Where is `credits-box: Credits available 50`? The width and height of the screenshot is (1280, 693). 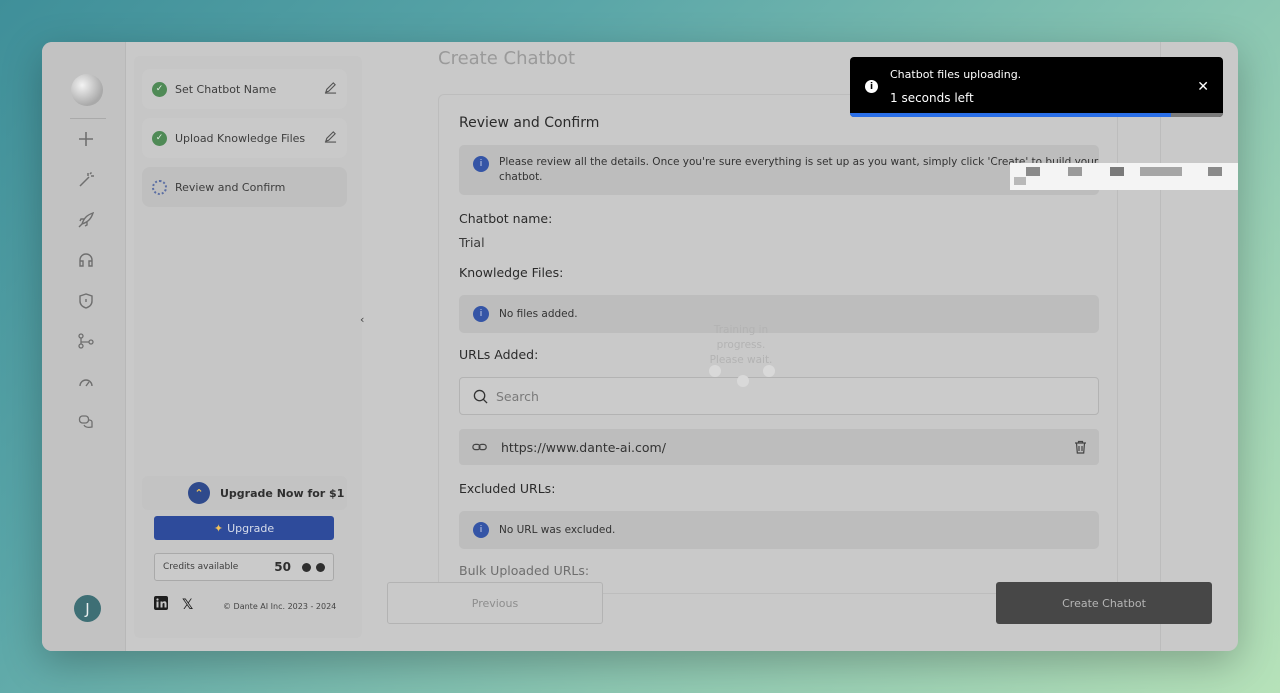
credits-box: Credits available 50 is located at coordinates (244, 567).